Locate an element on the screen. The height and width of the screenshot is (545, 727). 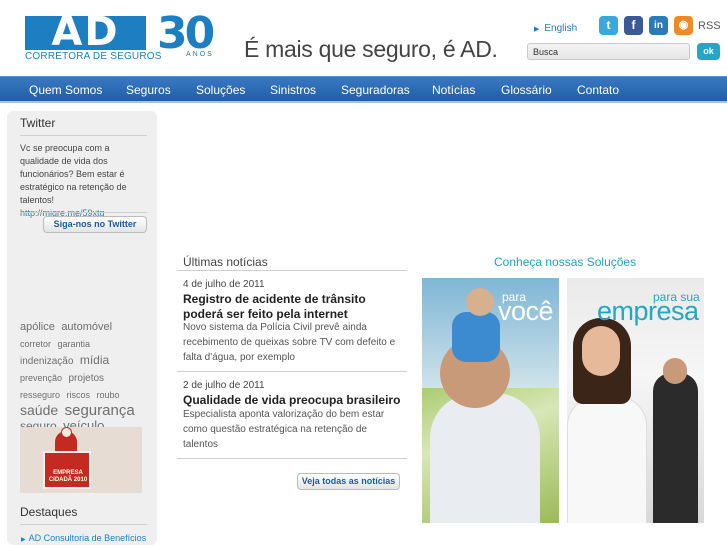
tag-link: saúde is located at coordinates (39, 410).